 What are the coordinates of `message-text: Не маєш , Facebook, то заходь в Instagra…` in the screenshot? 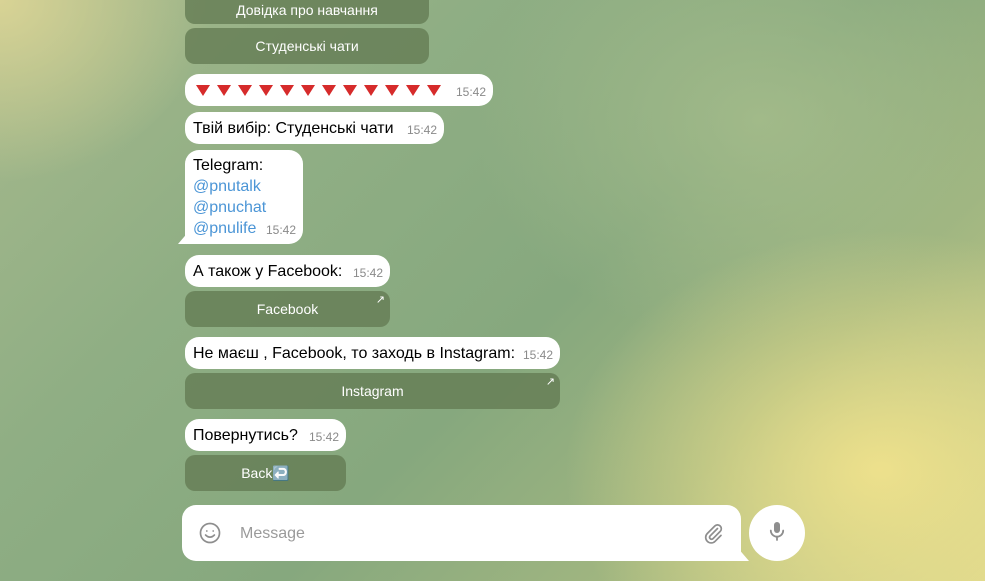 It's located at (354, 353).